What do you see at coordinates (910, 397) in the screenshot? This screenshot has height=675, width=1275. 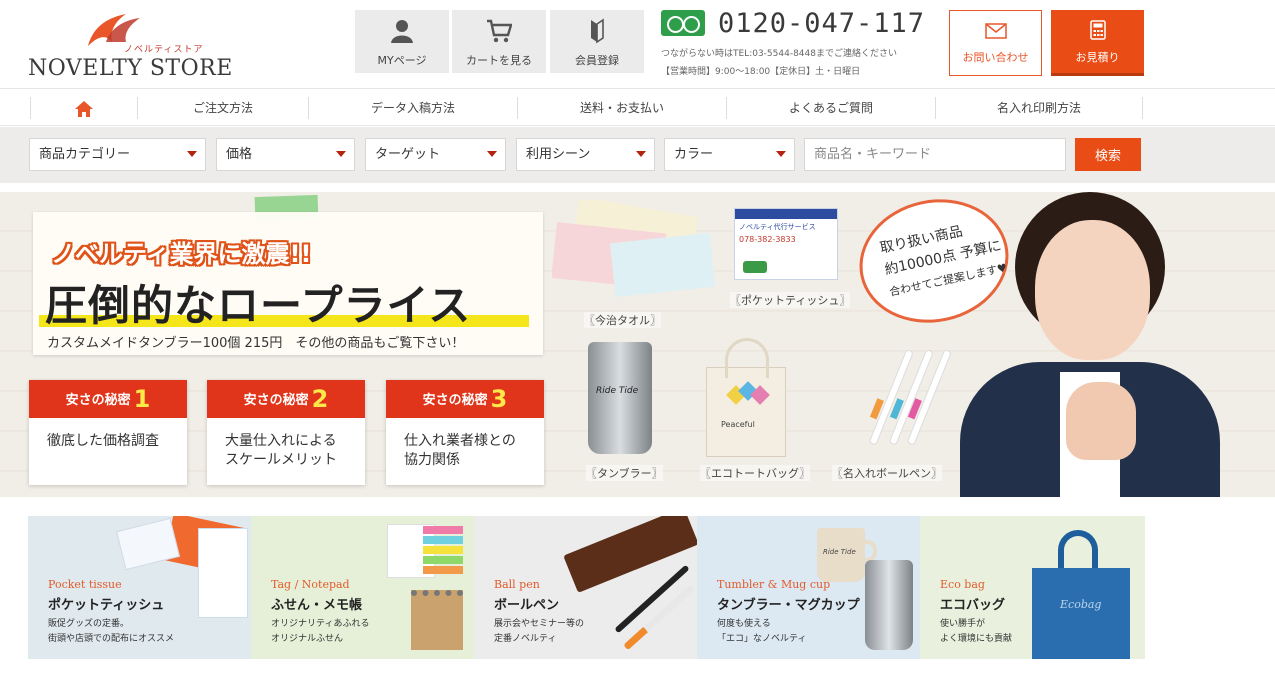 I see `ballpen-image` at bounding box center [910, 397].